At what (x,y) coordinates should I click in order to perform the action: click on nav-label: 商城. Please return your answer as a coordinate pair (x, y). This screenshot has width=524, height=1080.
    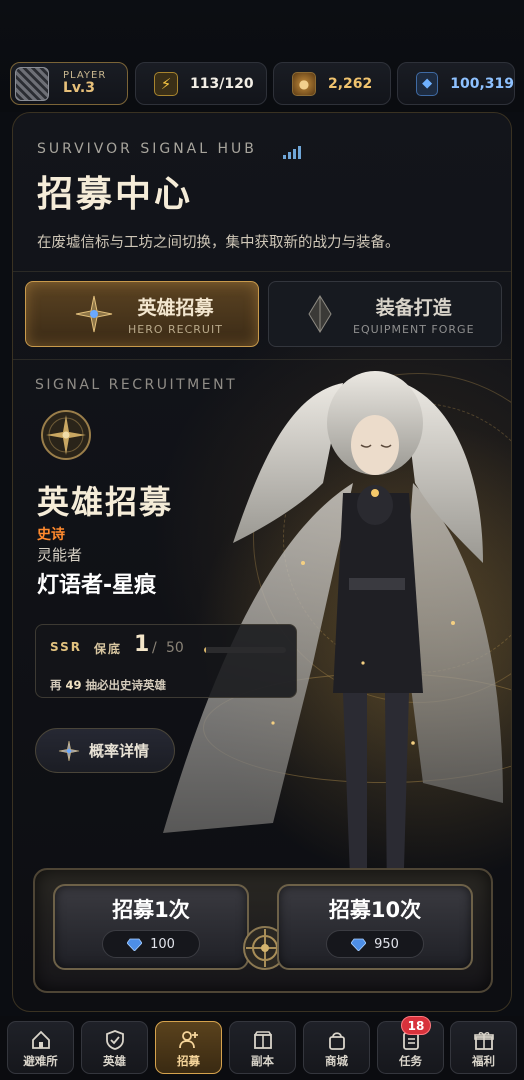
    Looking at the image, I should click on (336, 1061).